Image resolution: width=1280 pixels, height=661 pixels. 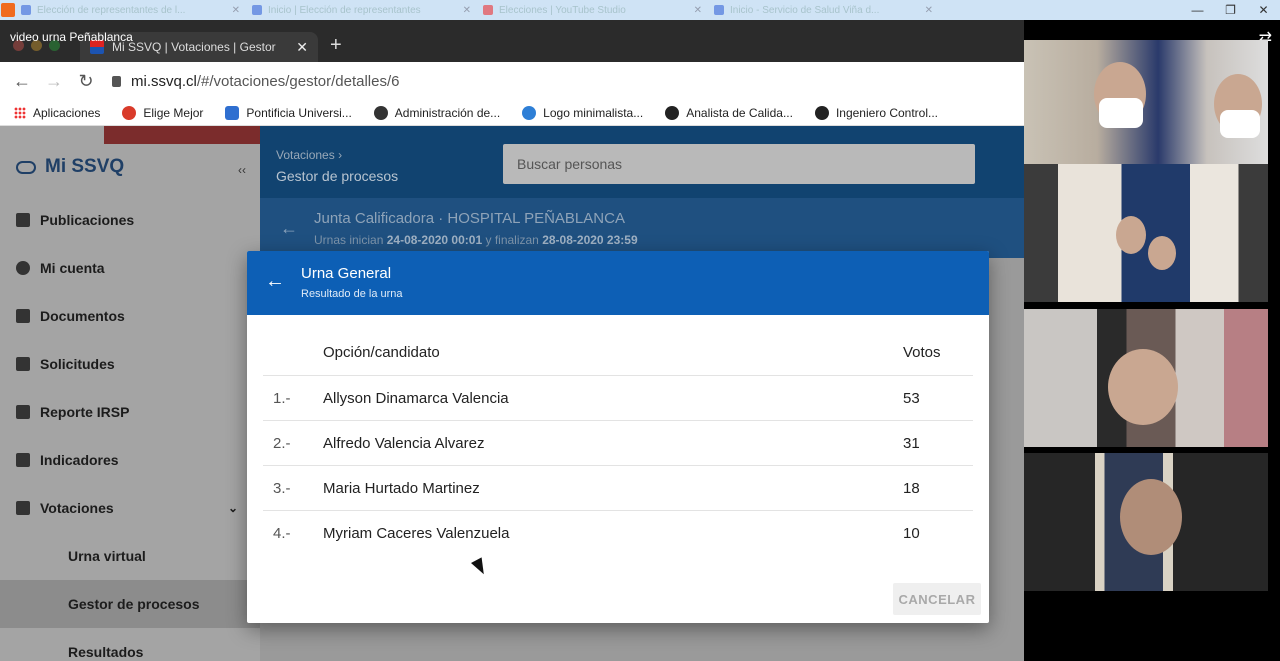 I want to click on candidate-name: Myriam Caceres Valenzuela, so click(x=416, y=533).